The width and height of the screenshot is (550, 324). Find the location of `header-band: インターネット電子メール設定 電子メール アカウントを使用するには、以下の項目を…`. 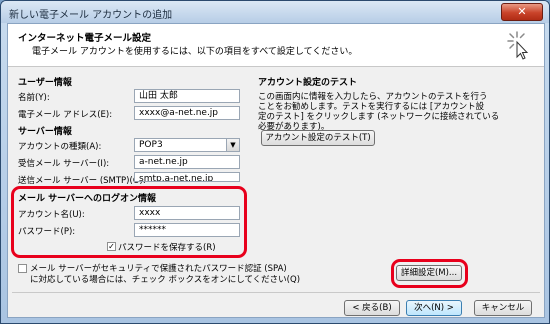

header-band: インターネット電子メール設定 電子メール アカウントを使用するには、以下の項目を… is located at coordinates (276, 45).